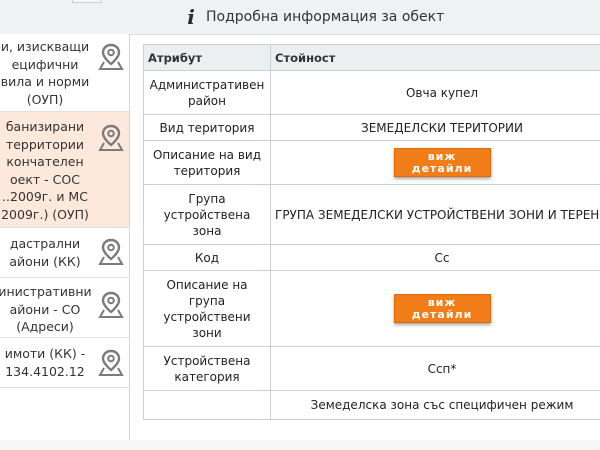 The width and height of the screenshot is (600, 450). I want to click on panel-header: i Подробна информация за обект, so click(314, 17).